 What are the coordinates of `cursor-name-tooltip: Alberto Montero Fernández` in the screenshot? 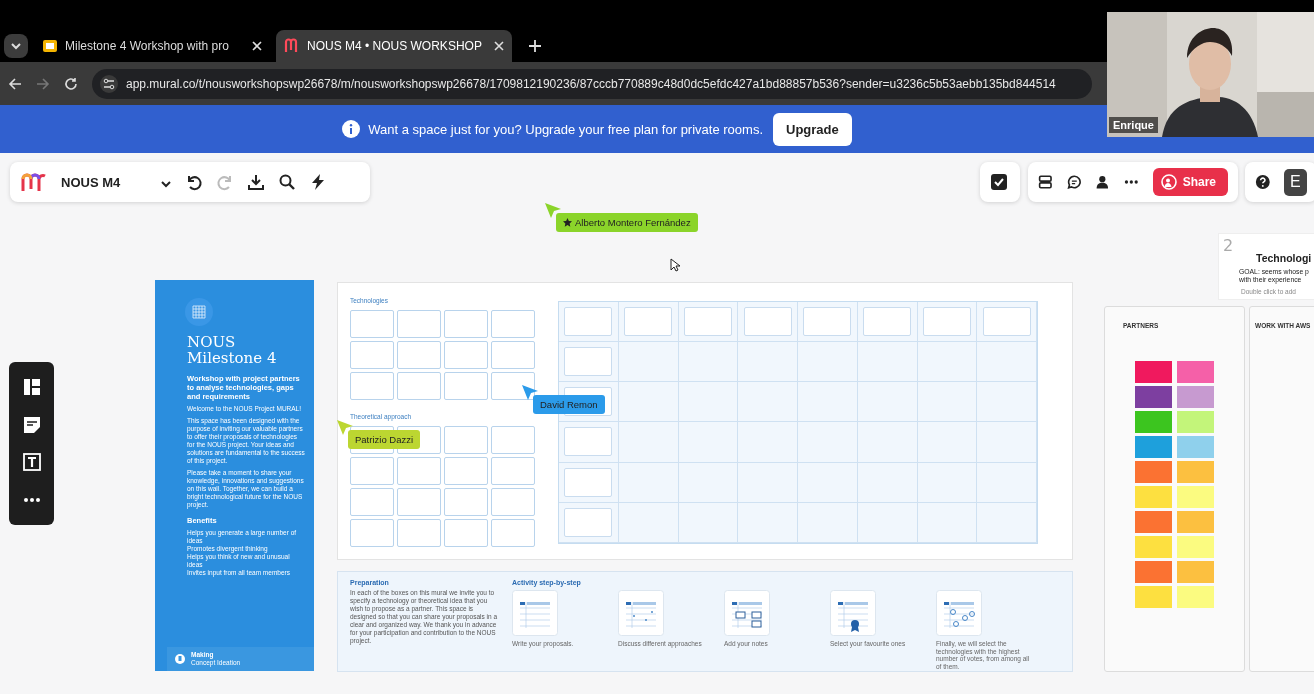 It's located at (627, 222).